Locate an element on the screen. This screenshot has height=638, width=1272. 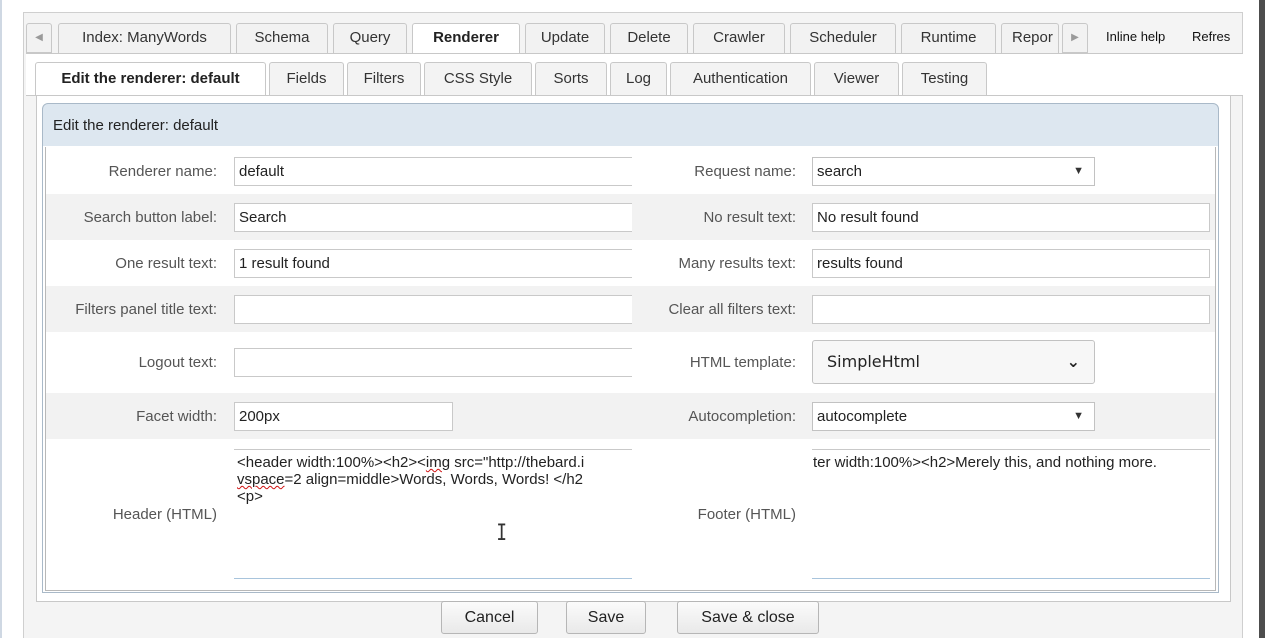
subtab-edit-renderer: Edit the renderer: default is located at coordinates (150, 78).